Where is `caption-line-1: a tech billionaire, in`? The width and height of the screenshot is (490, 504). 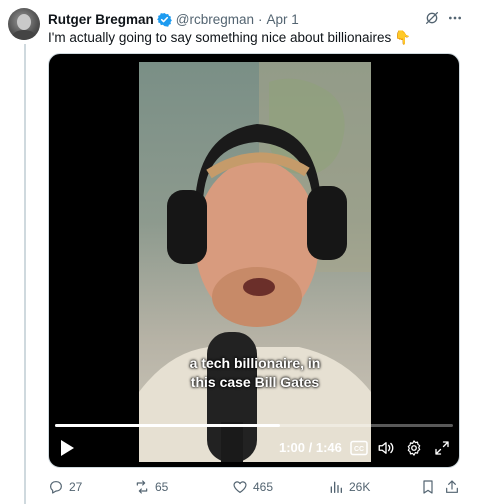
caption-line-1: a tech billionaire, in is located at coordinates (255, 363).